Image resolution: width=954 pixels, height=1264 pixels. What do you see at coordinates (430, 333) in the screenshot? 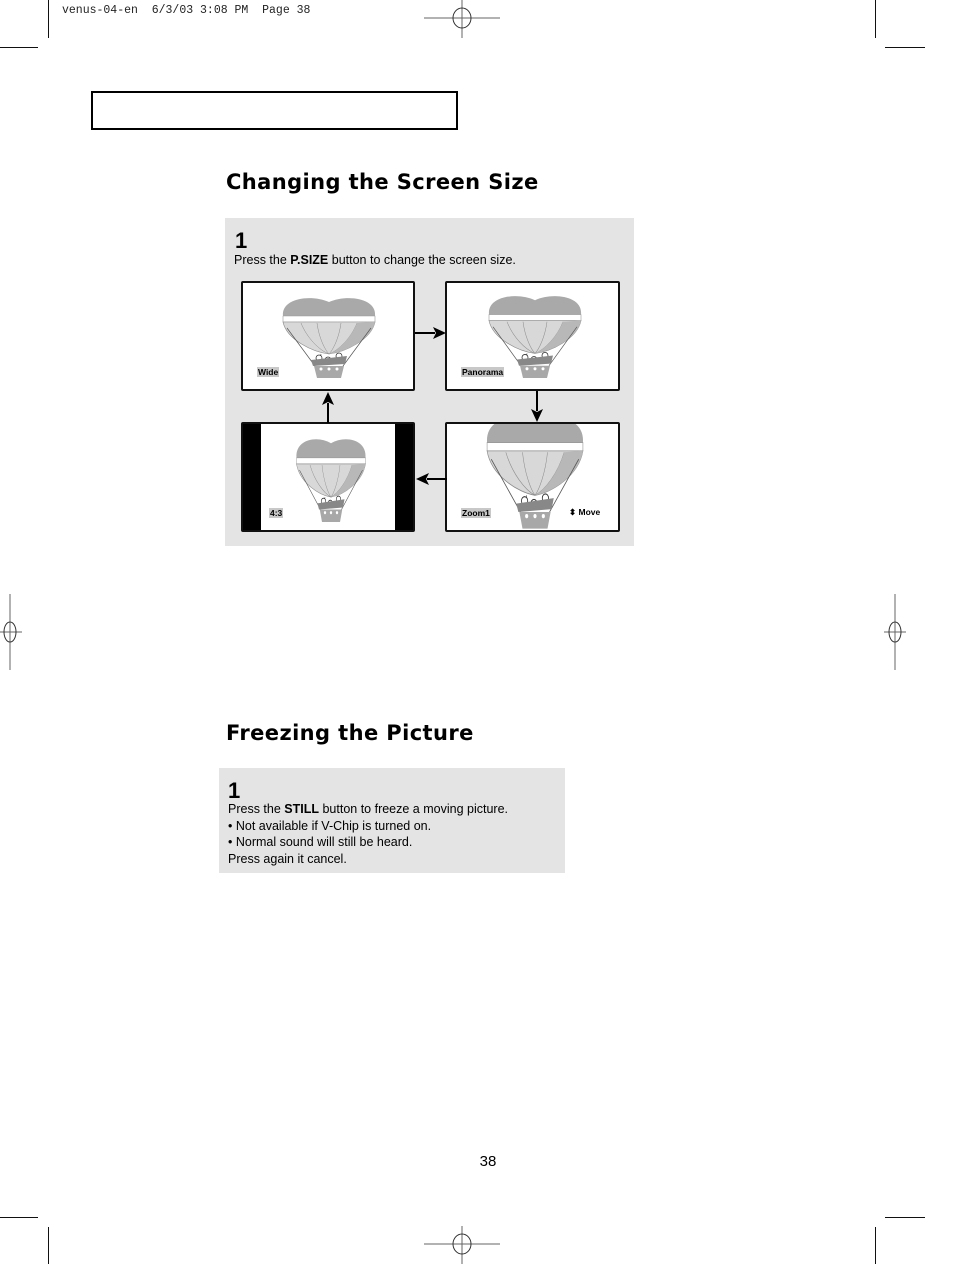
I see `arrow-right-icon` at bounding box center [430, 333].